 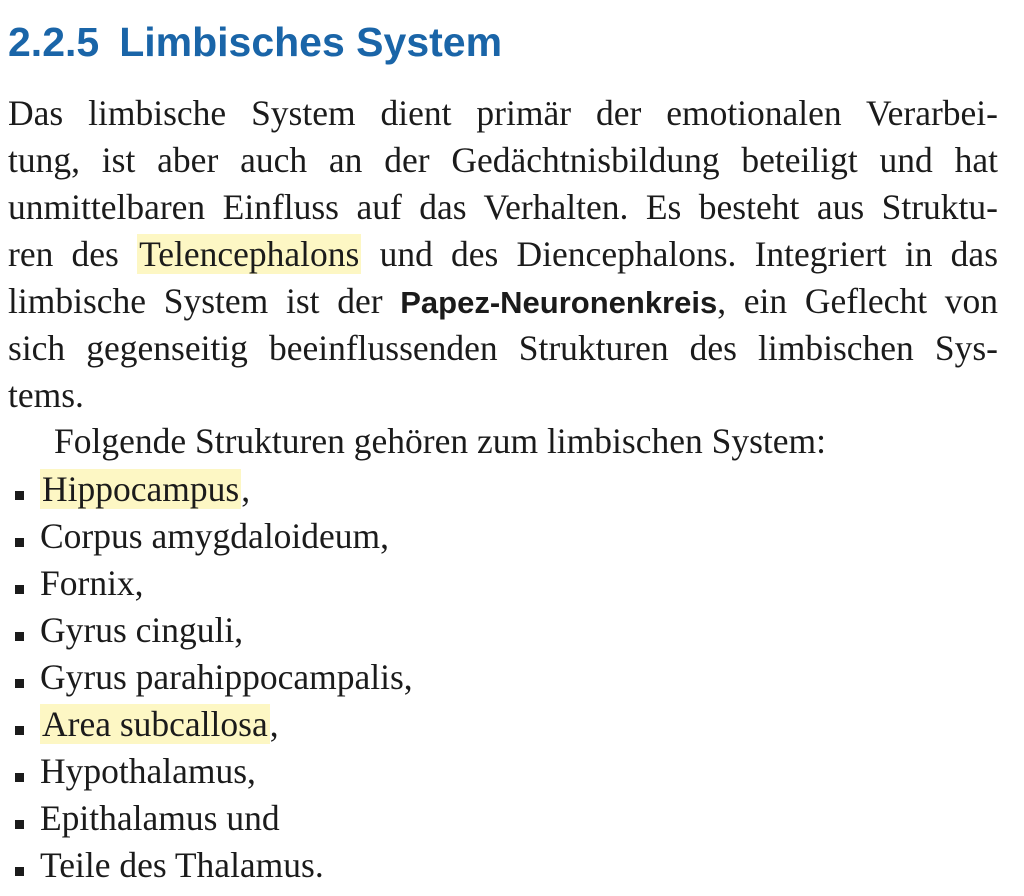 I want to click on text-segment: und des Diencephalons. Integriert in das, so click(x=680, y=254).